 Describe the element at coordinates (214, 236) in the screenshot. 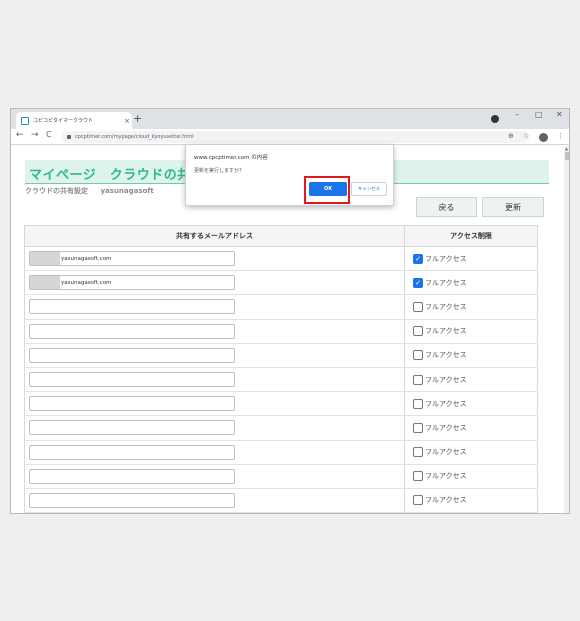

I see `email-column-header: 共有するメールアドレス` at that location.